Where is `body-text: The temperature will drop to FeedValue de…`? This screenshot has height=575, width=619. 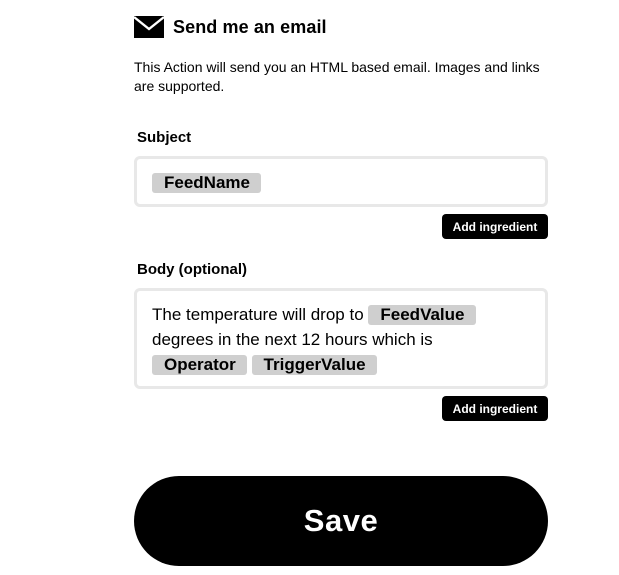
body-text: The temperature will drop to FeedValue de… is located at coordinates (342, 339).